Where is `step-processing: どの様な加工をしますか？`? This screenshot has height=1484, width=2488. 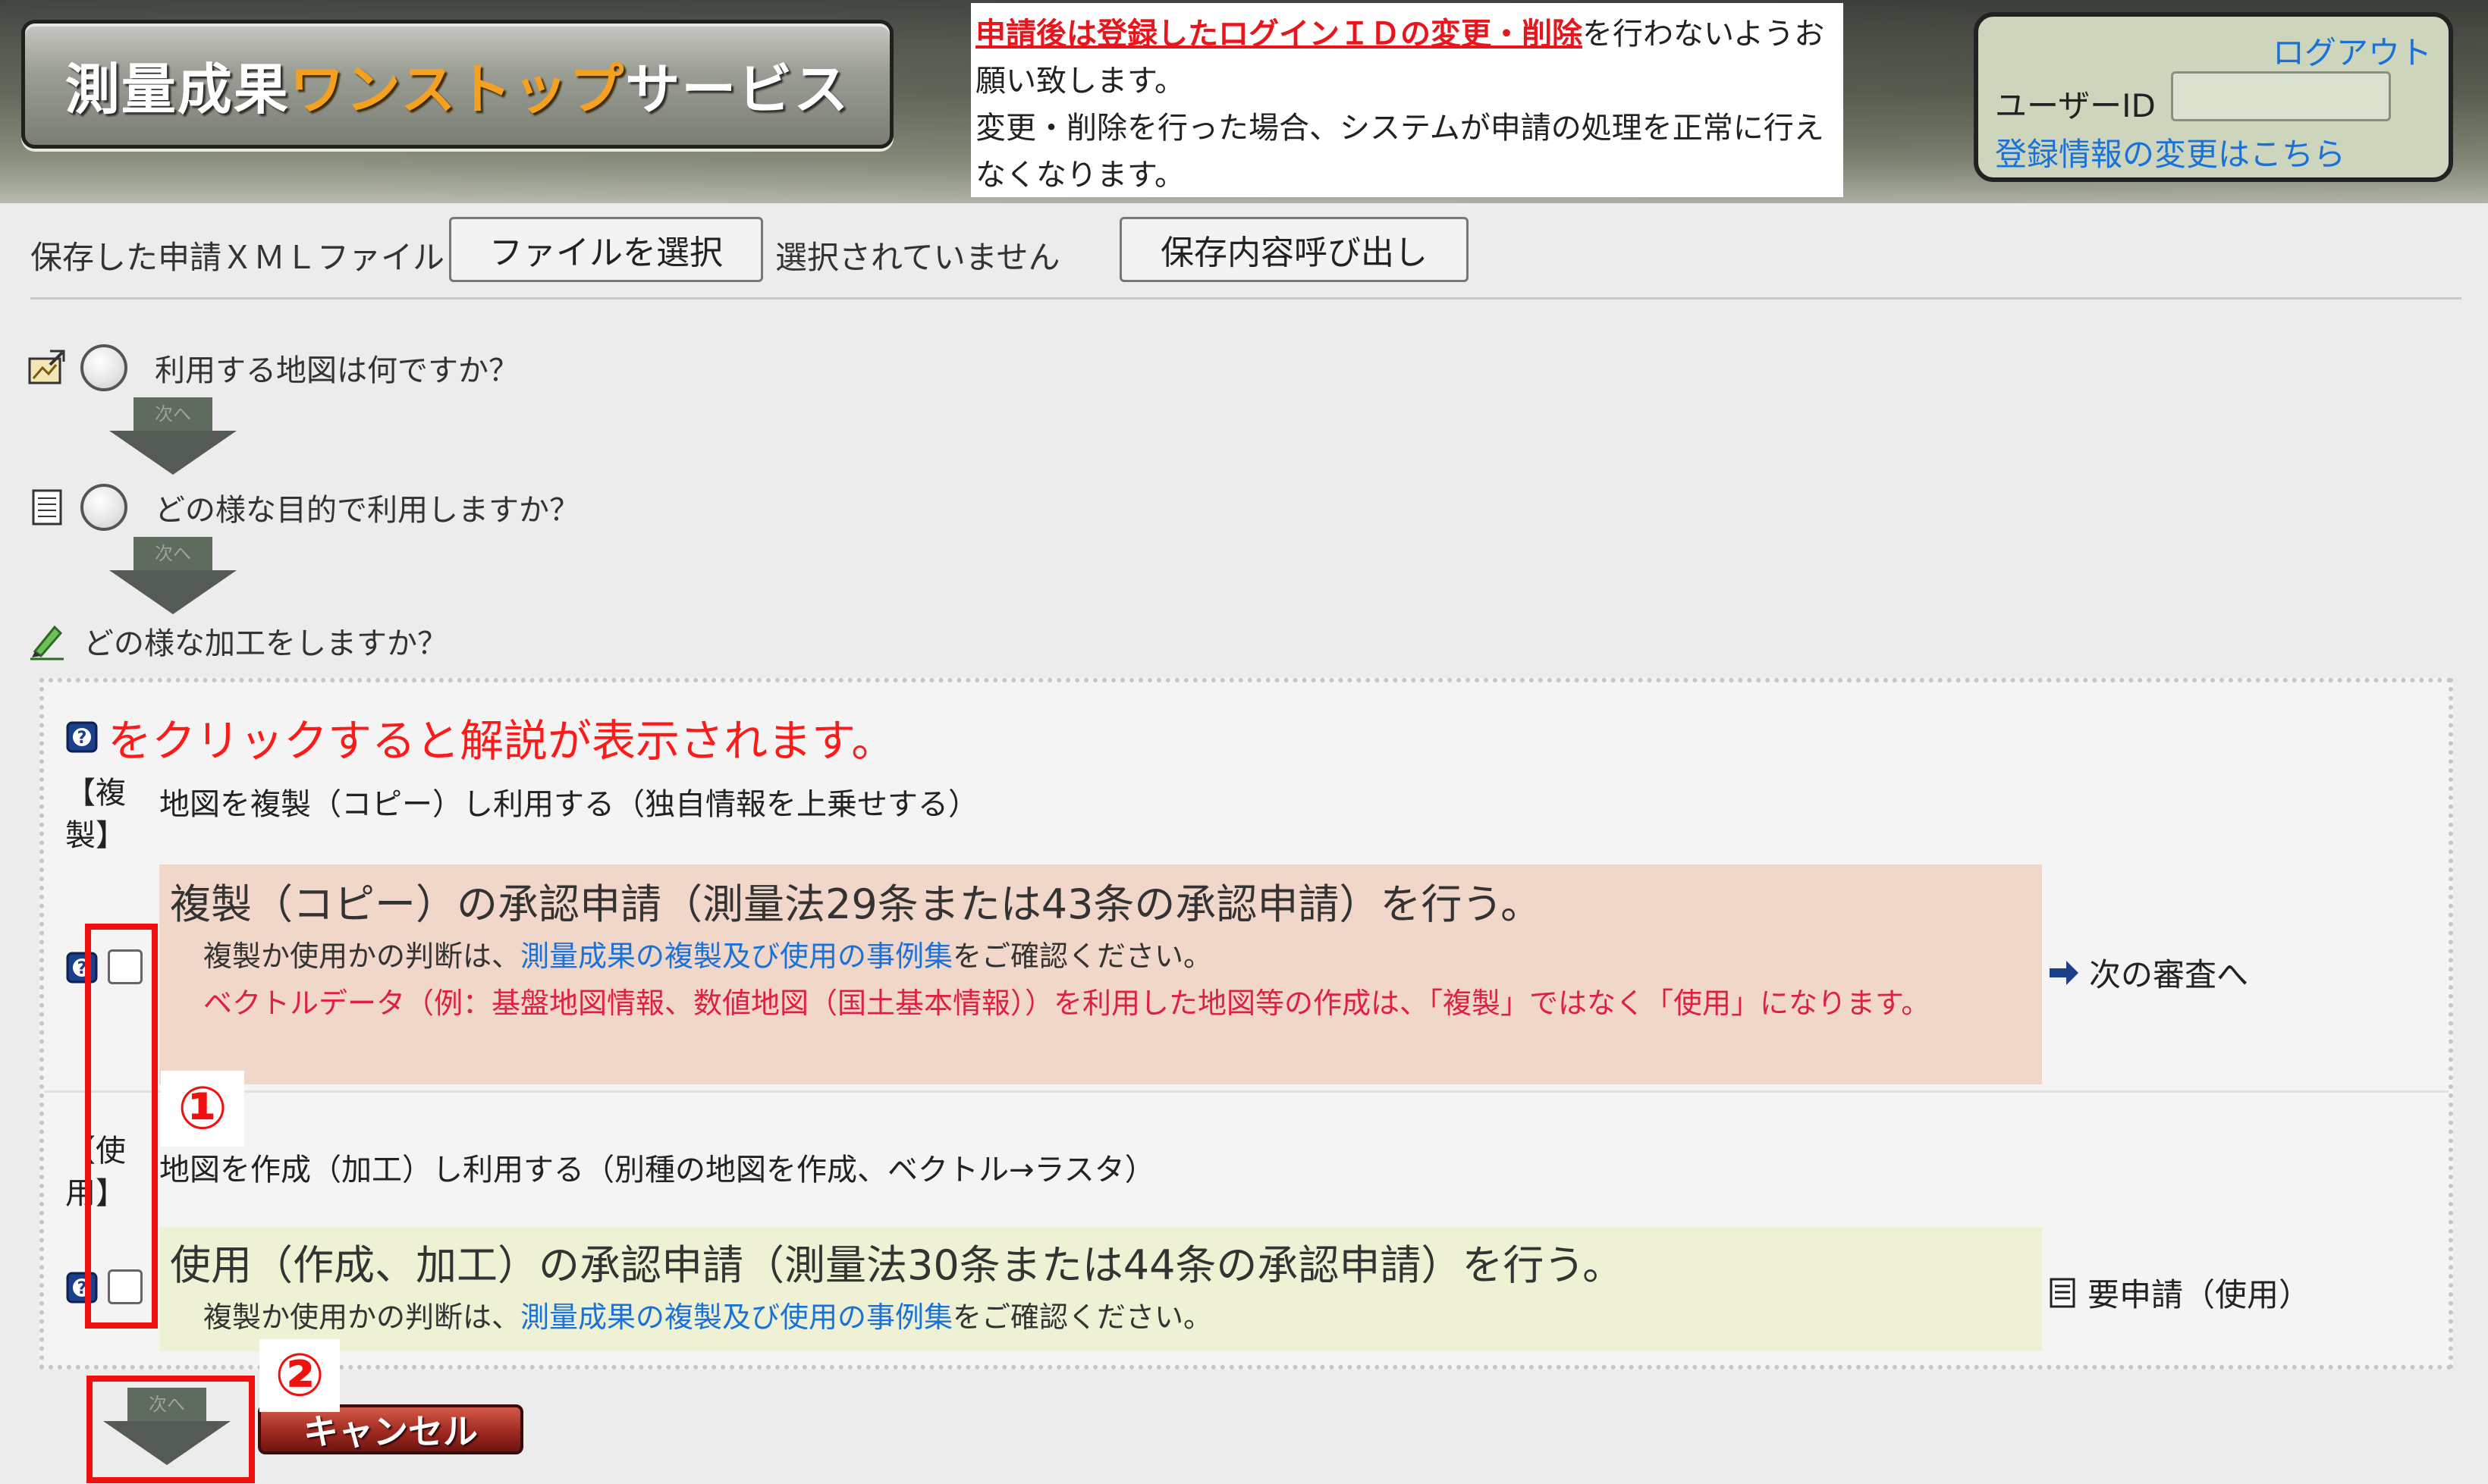 step-processing: どの様な加工をしますか？ is located at coordinates (237, 641).